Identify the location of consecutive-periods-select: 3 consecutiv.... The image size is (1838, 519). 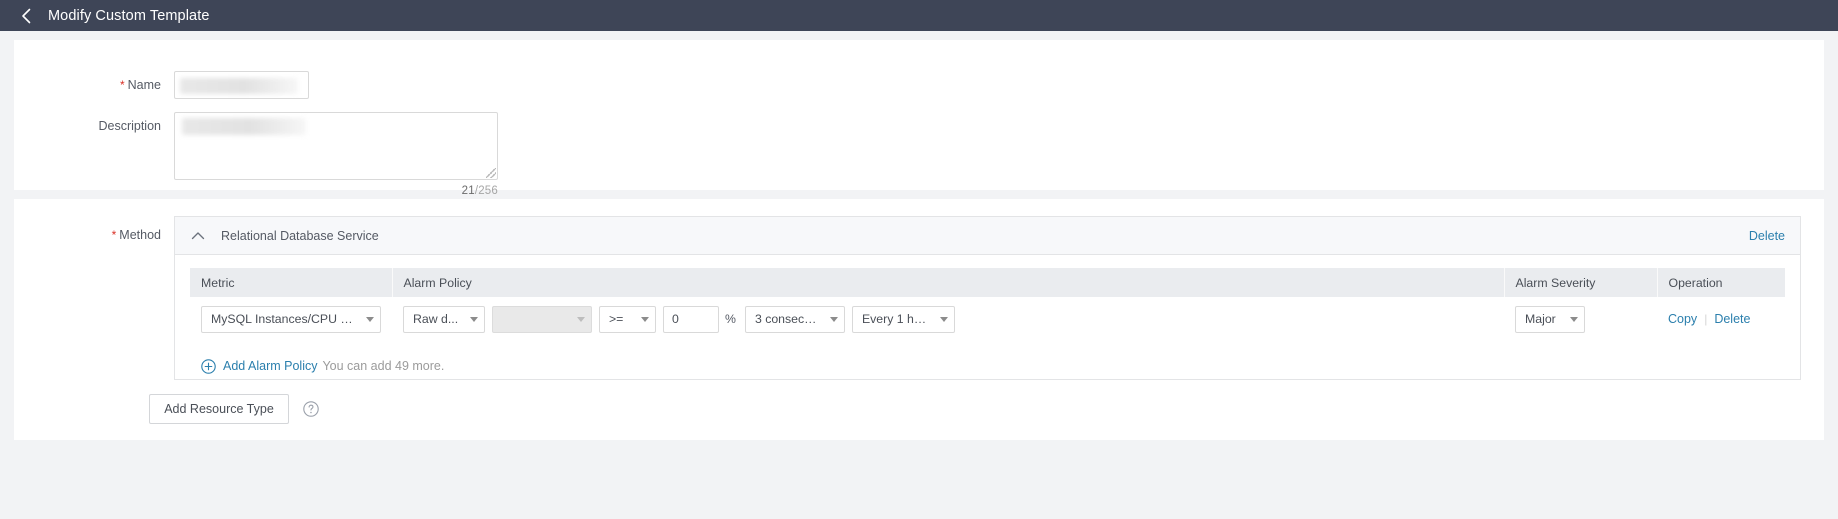
(794, 319).